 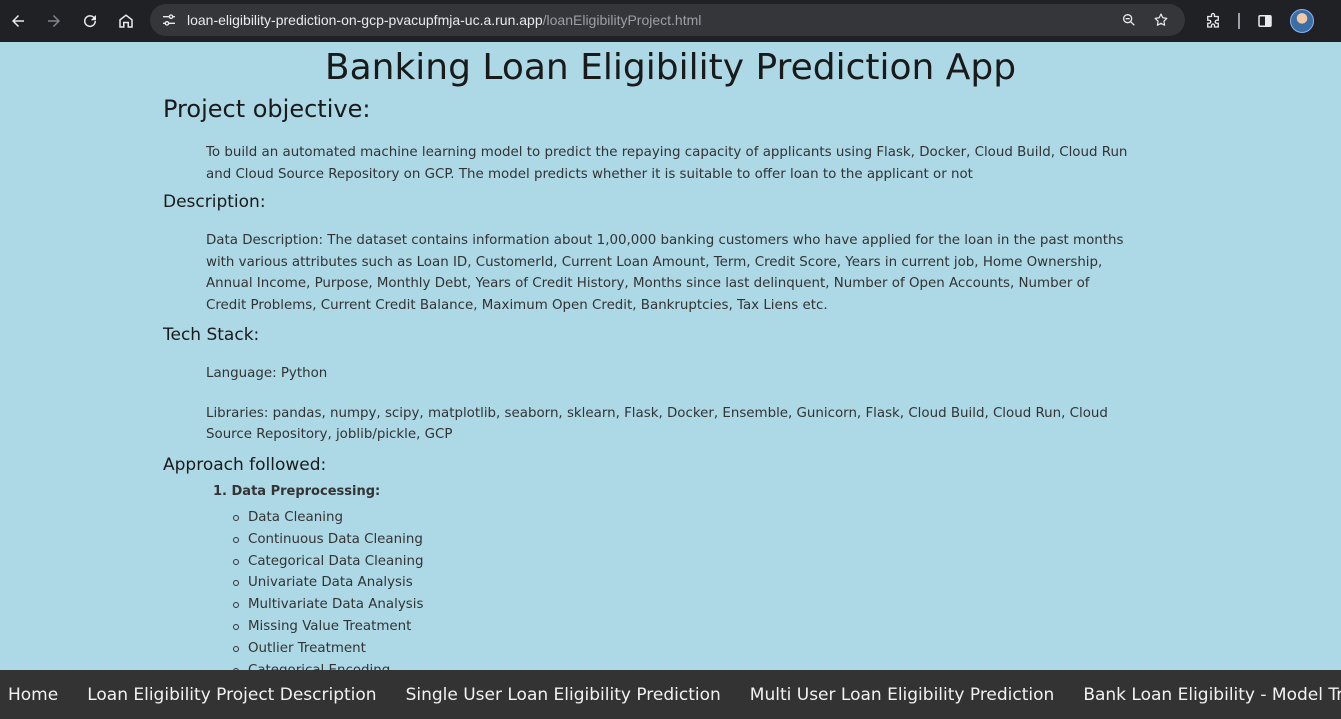 I want to click on forward-button, so click(x=54, y=21).